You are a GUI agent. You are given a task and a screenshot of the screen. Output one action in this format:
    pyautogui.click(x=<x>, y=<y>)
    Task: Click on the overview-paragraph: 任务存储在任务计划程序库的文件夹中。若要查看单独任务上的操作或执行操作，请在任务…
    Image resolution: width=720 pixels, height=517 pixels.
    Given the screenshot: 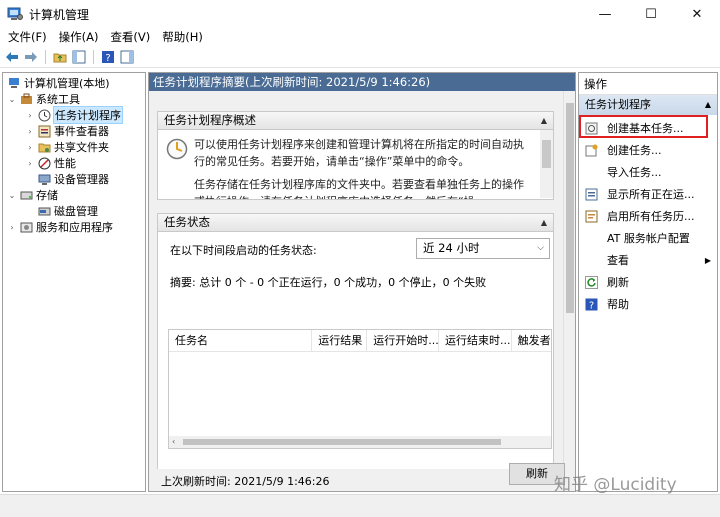 What is the action you would take?
    pyautogui.click(x=359, y=188)
    